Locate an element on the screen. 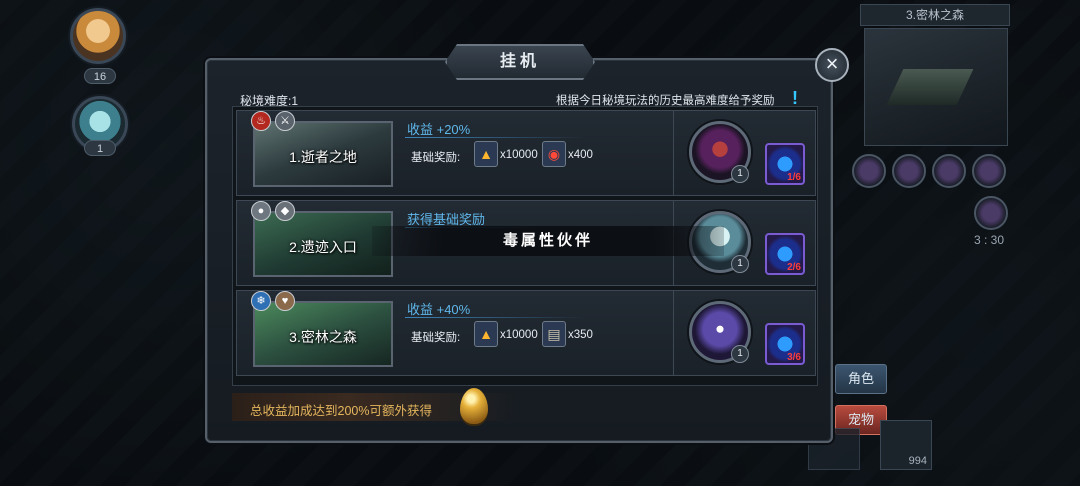  stage-3-bonus: 收益 +40% is located at coordinates (439, 309).